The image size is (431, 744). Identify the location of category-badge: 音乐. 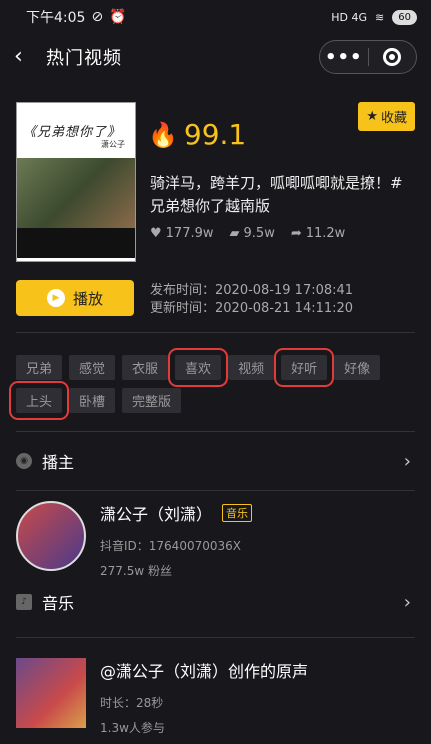
(237, 513).